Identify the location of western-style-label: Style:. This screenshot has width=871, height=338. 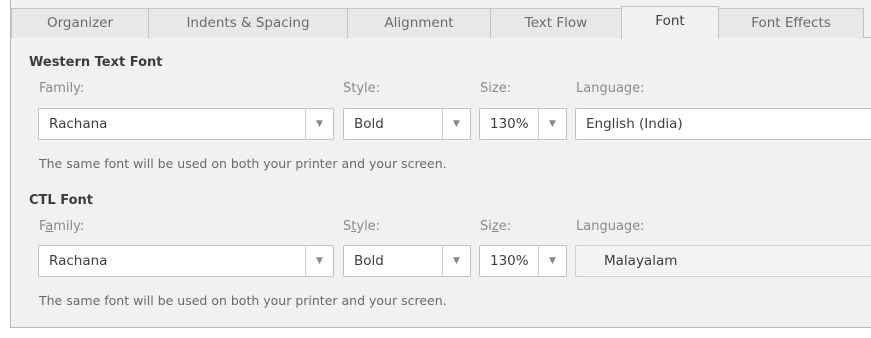
(362, 88).